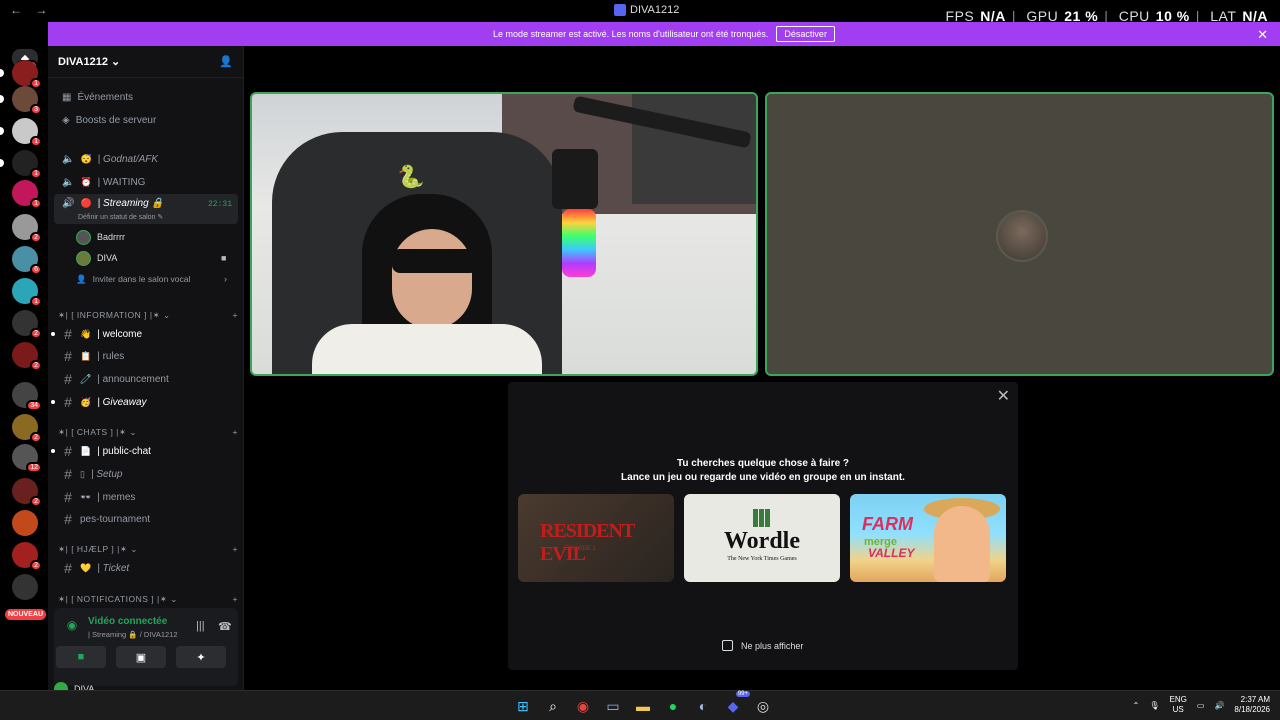  What do you see at coordinates (553, 706) in the screenshot?
I see `search-icon: ⌕` at bounding box center [553, 706].